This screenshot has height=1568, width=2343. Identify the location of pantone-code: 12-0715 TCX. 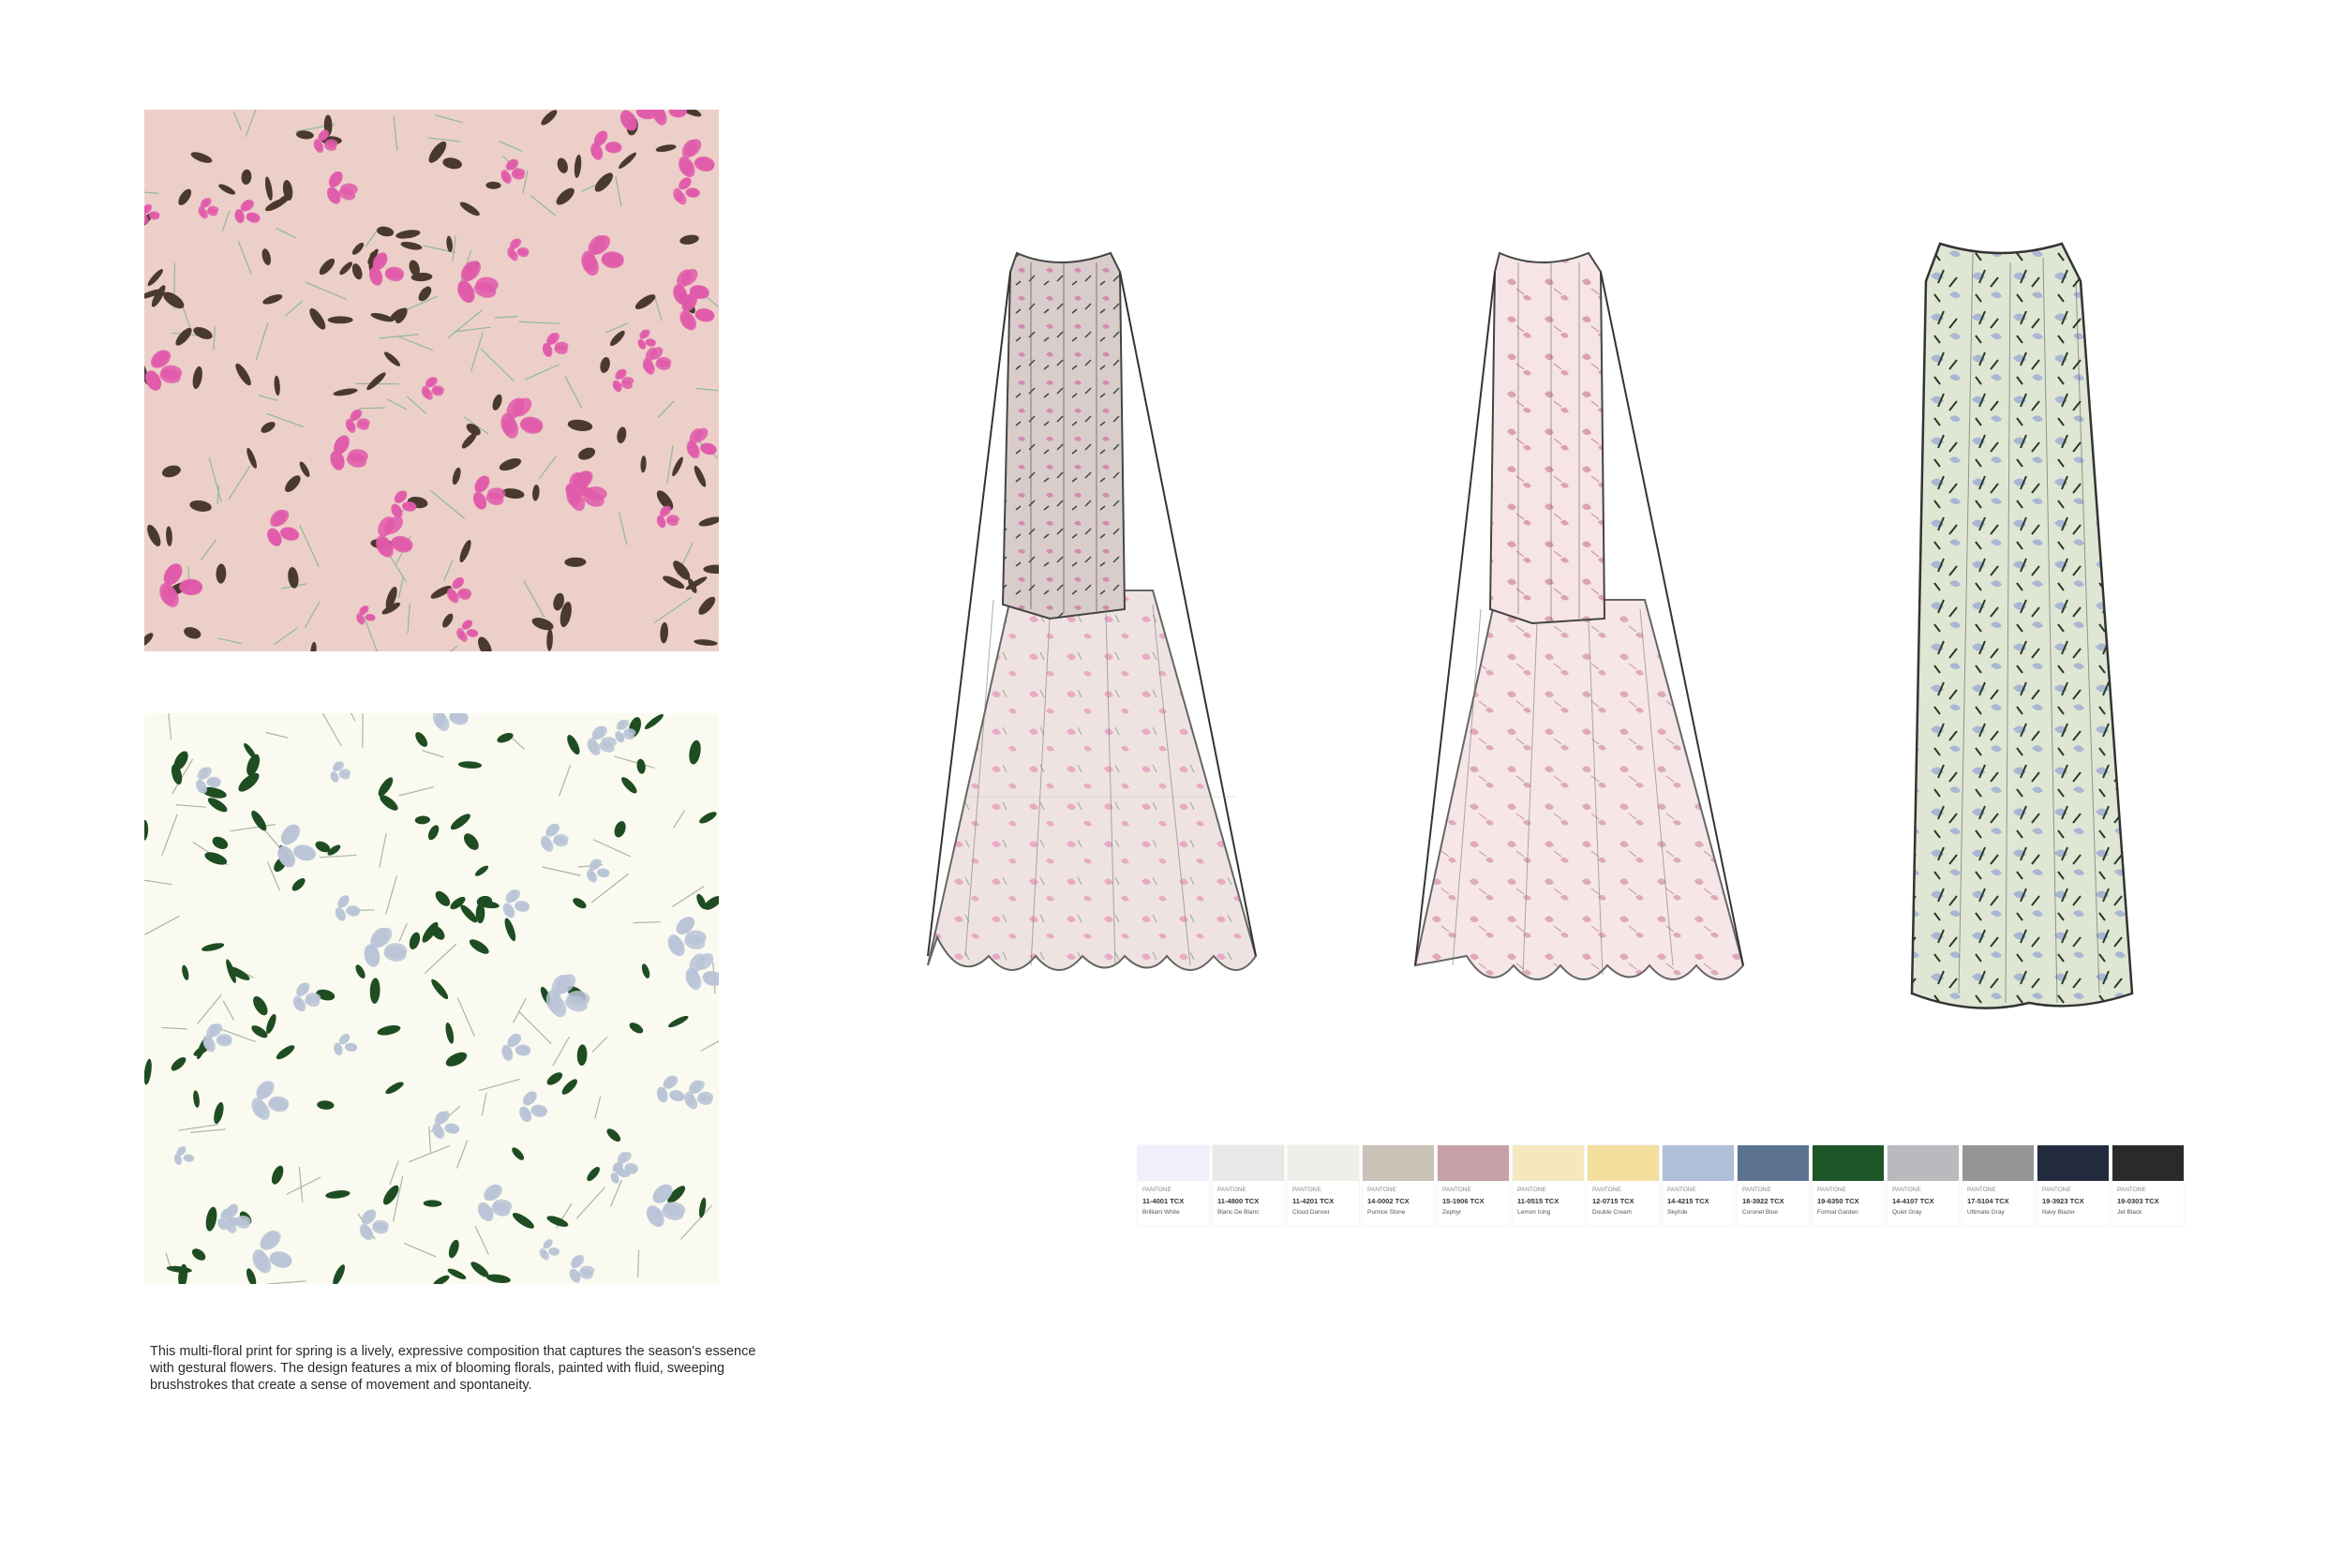
(1613, 1201).